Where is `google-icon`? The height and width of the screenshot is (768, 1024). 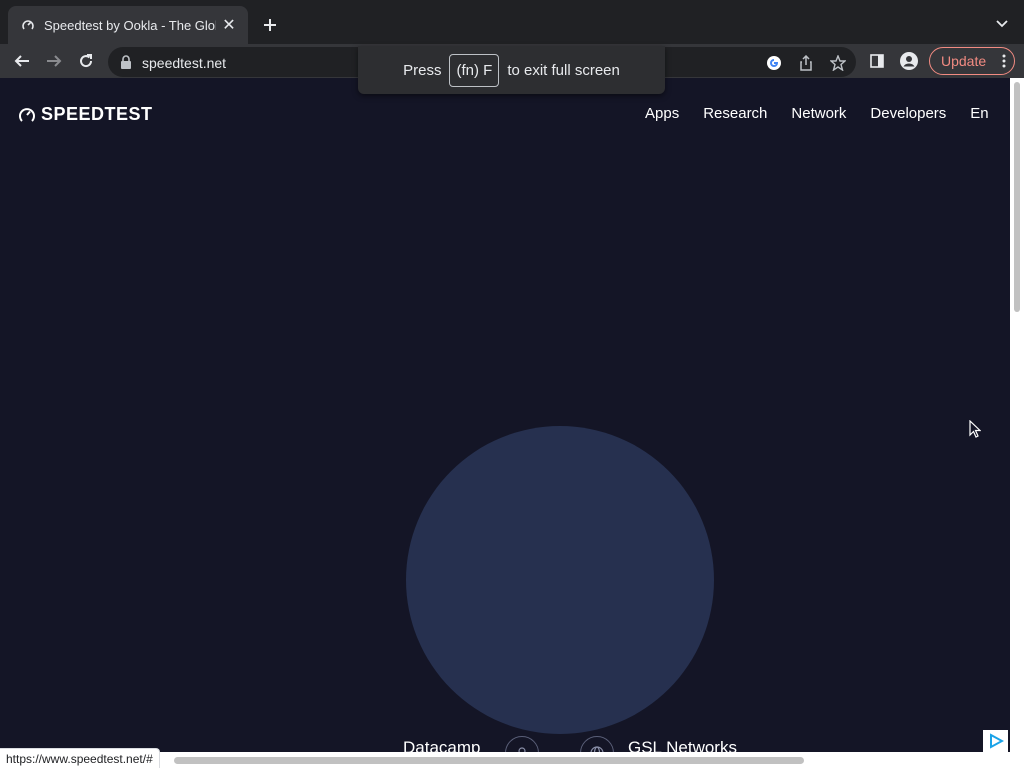
google-icon is located at coordinates (774, 63).